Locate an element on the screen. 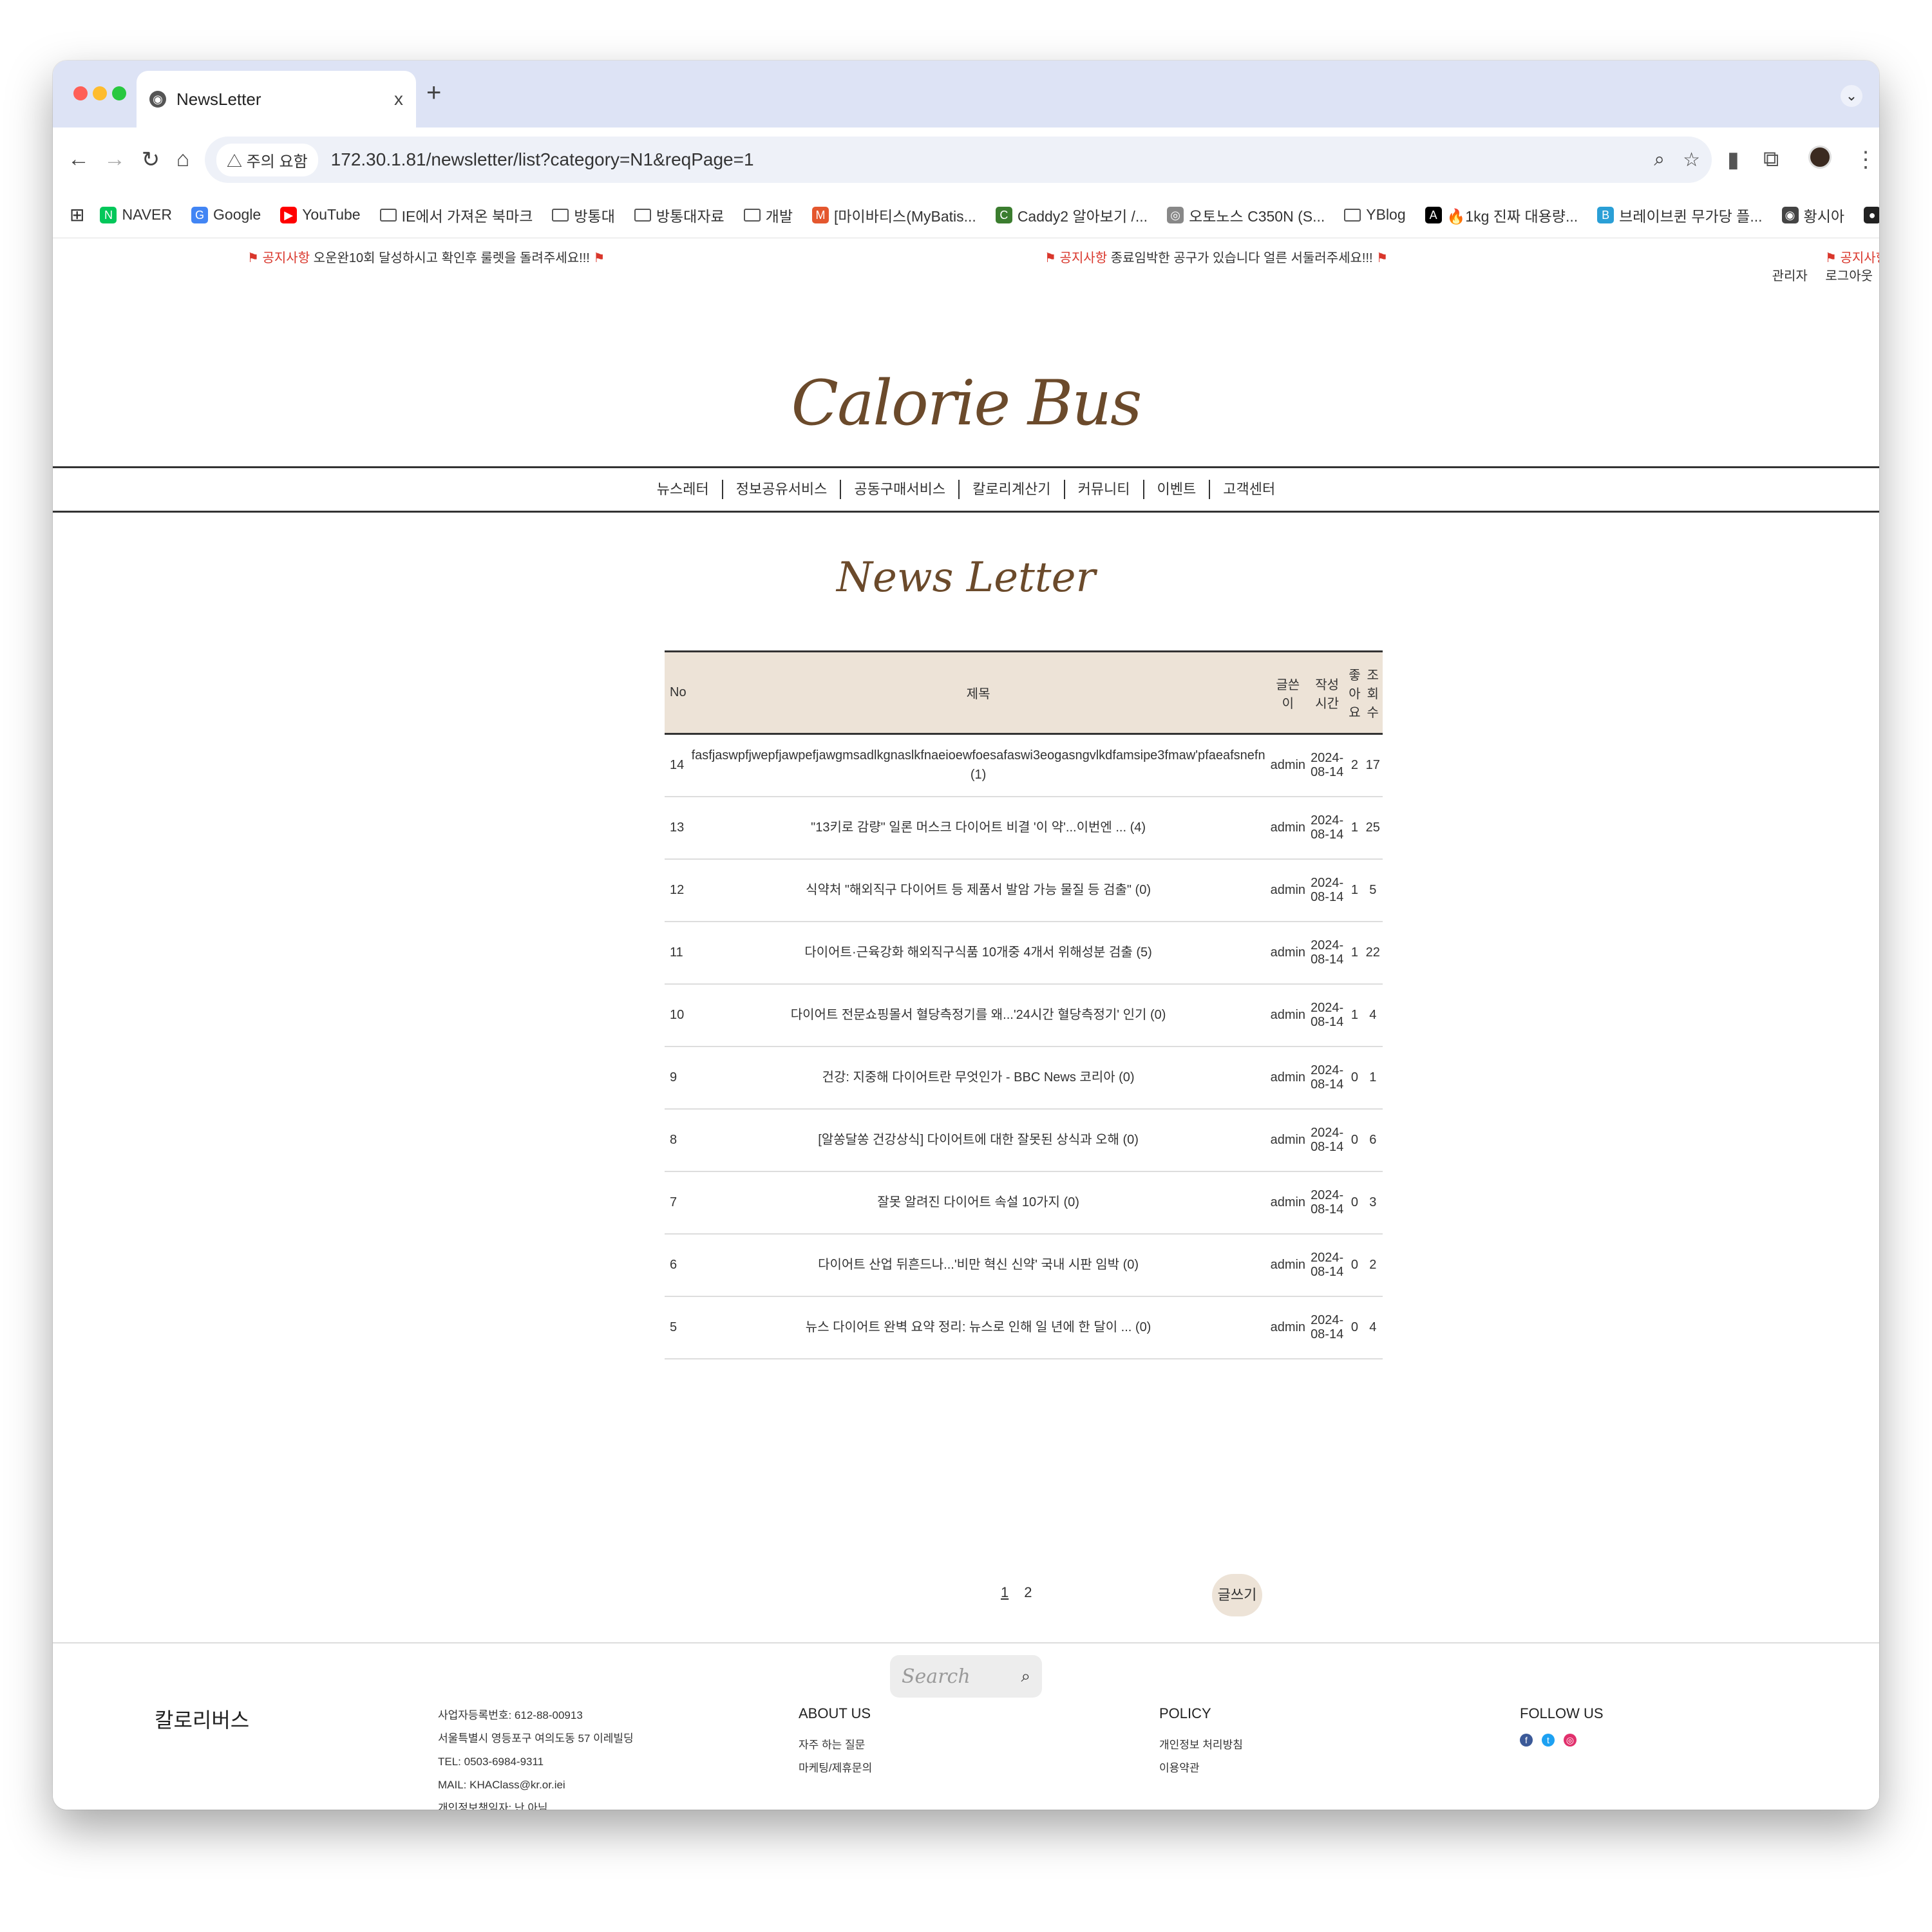  tab-close-icon: x is located at coordinates (399, 99).